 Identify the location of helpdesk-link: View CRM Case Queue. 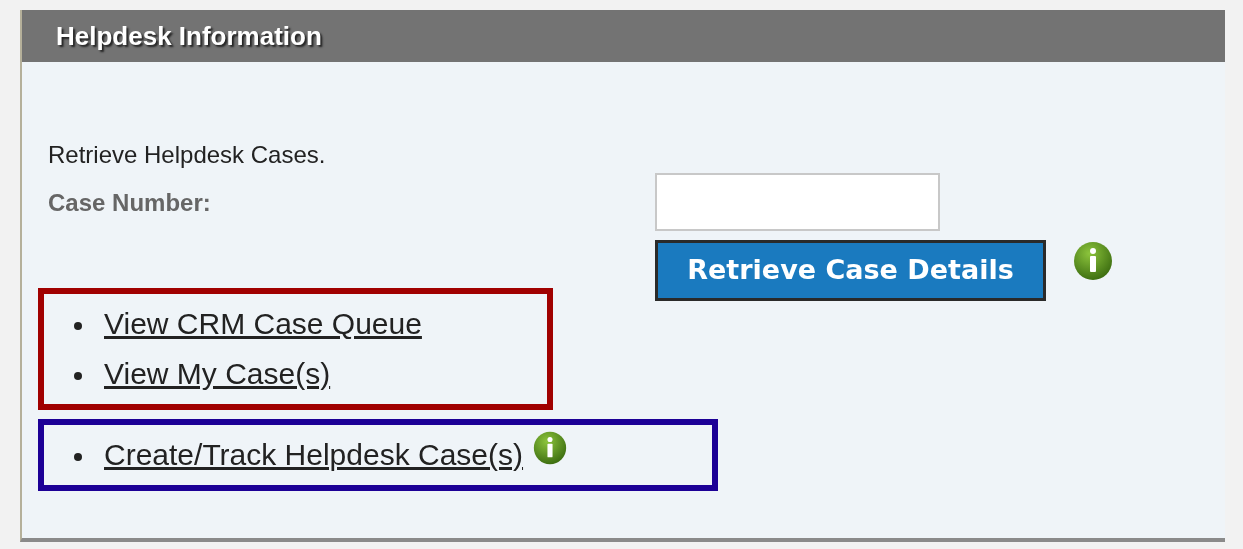
(263, 324).